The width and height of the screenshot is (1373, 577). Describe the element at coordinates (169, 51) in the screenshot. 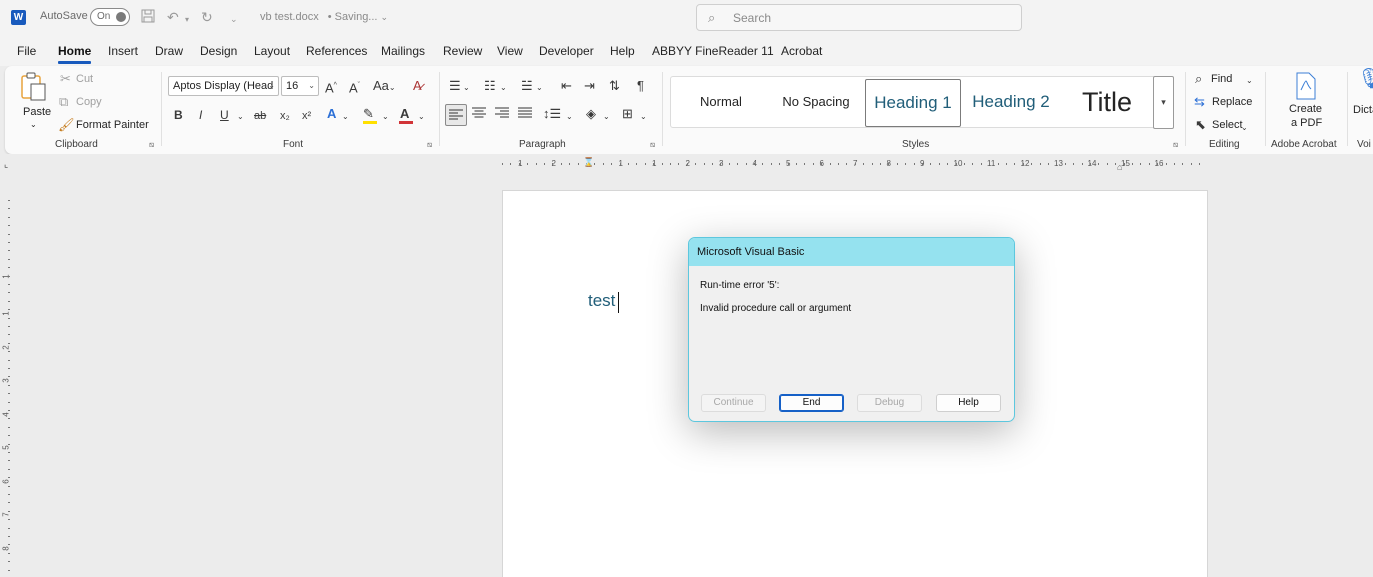

I see `tab-draw: Draw` at that location.